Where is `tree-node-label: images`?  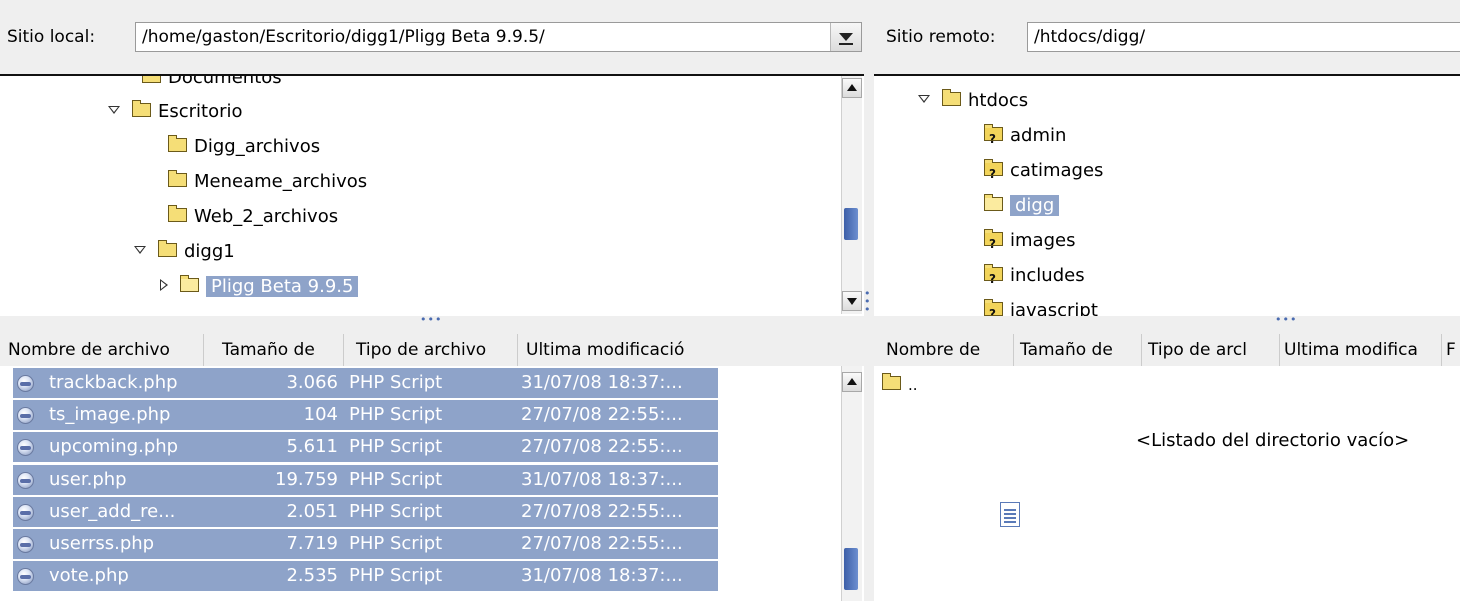
tree-node-label: images is located at coordinates (1043, 240).